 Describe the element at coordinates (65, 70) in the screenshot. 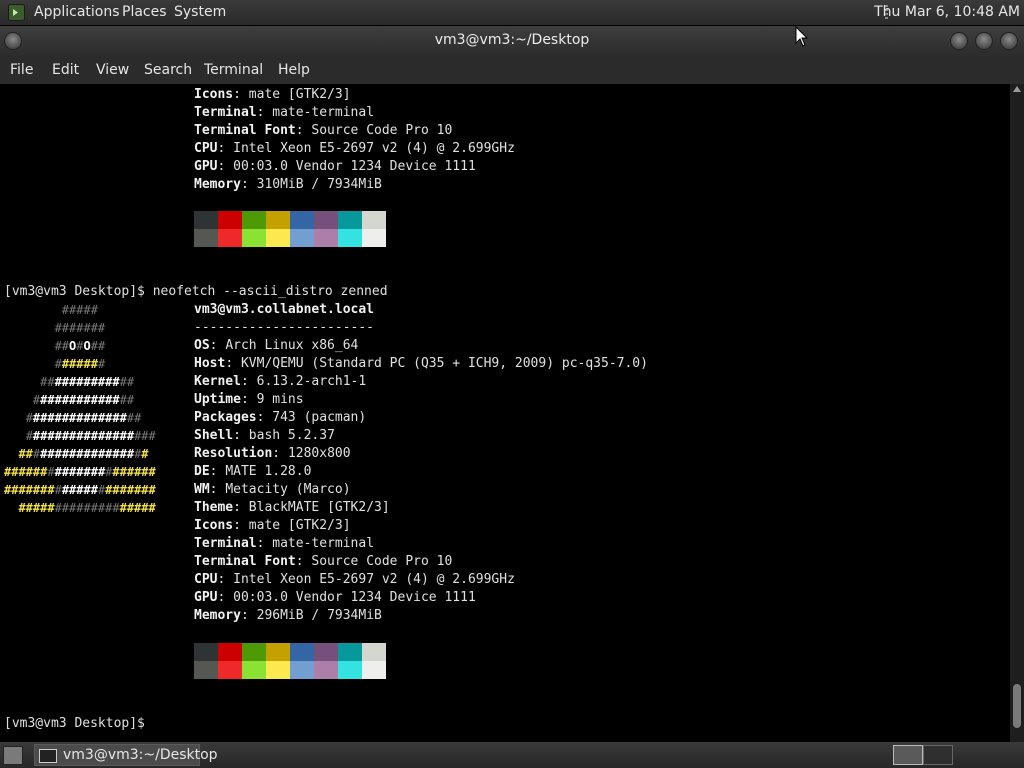

I see `menu-edit: Edit` at that location.